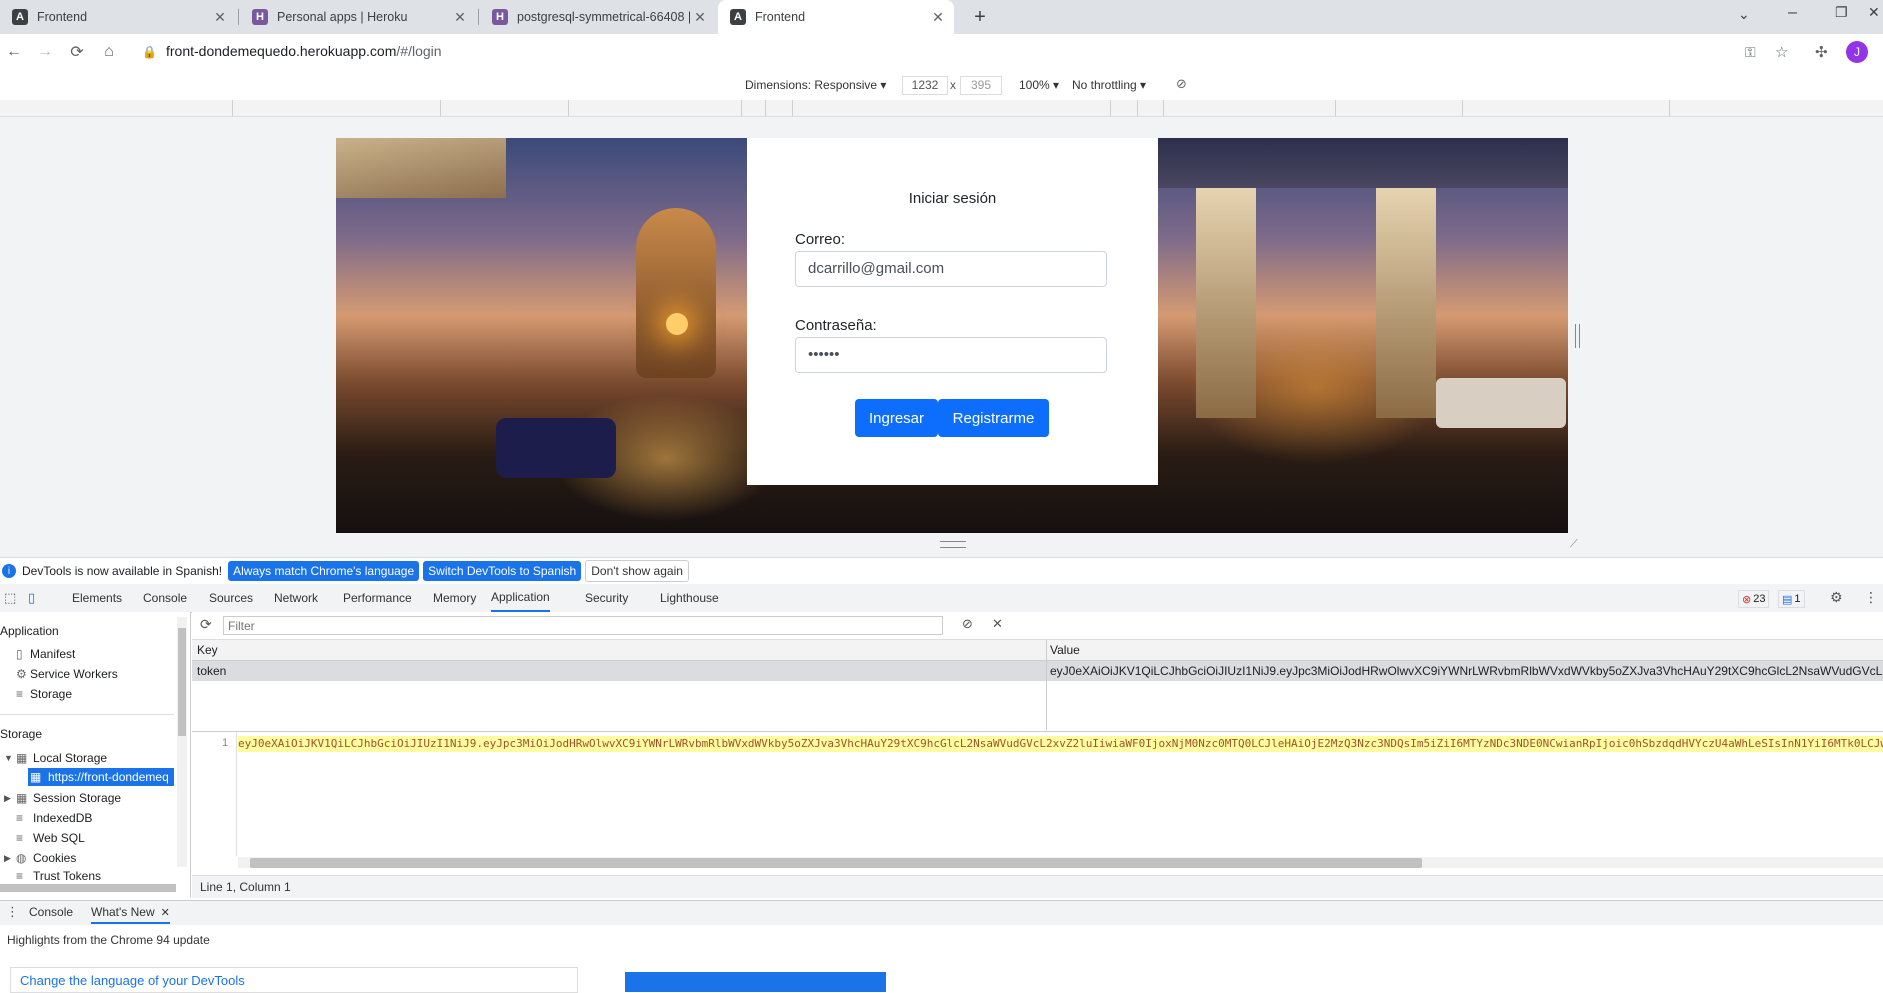  What do you see at coordinates (967, 624) in the screenshot?
I see `clear-all-icon: ⊘` at bounding box center [967, 624].